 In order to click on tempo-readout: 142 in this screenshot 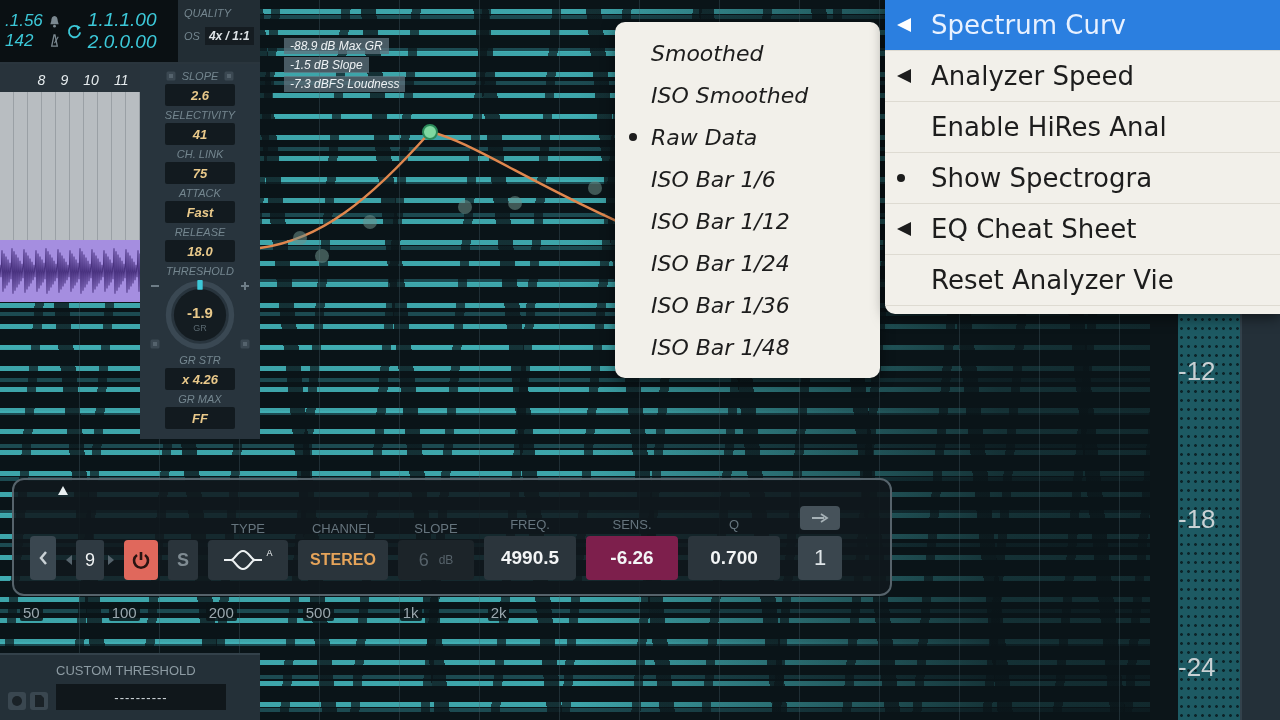, I will do `click(20, 41)`.